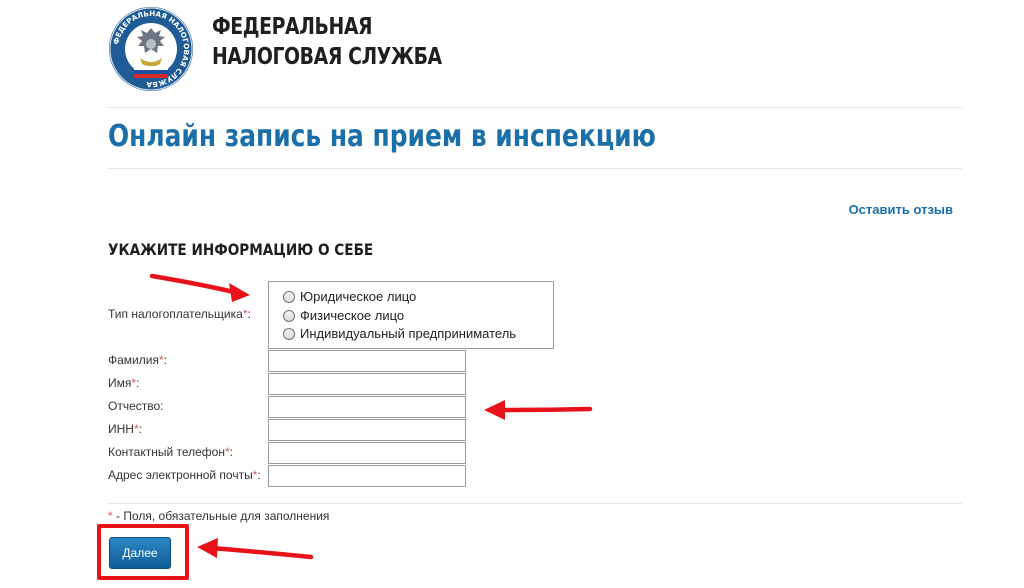 The image size is (1024, 588). What do you see at coordinates (327, 57) in the screenshot?
I see `org-name-line2: НАЛОГОВАЯ СЛУЖБА` at bounding box center [327, 57].